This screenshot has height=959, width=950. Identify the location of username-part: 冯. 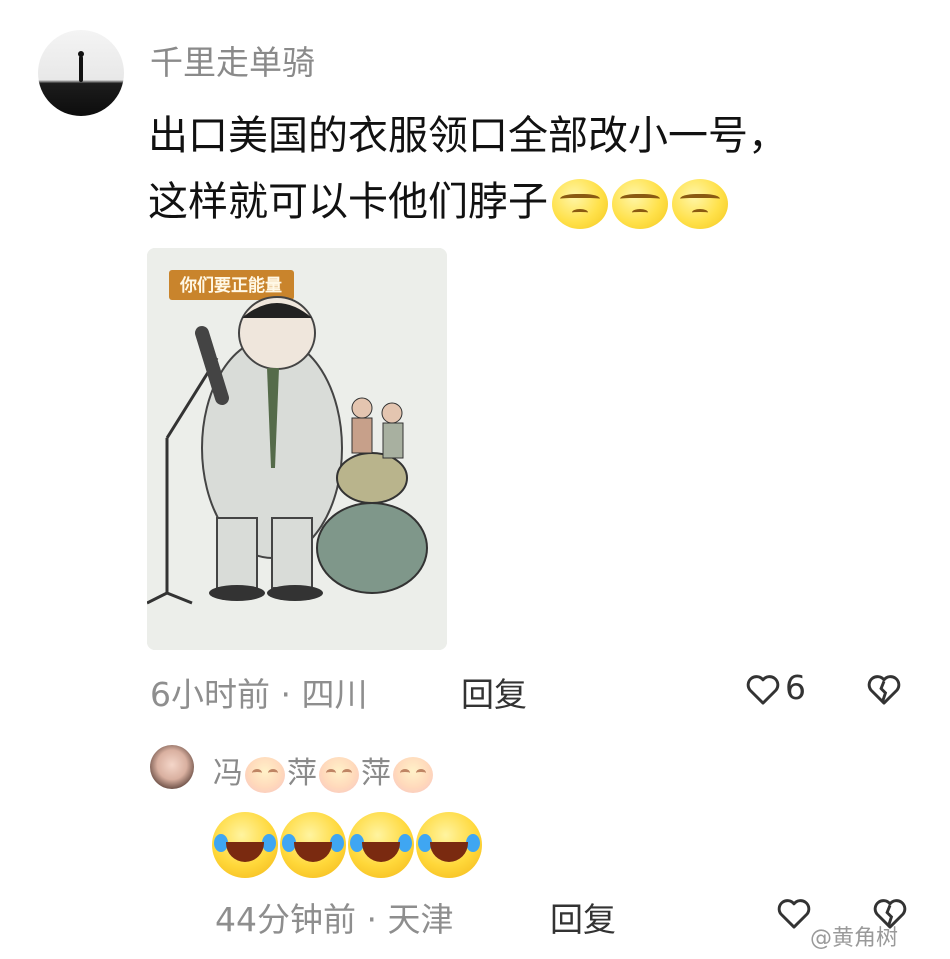
(228, 773).